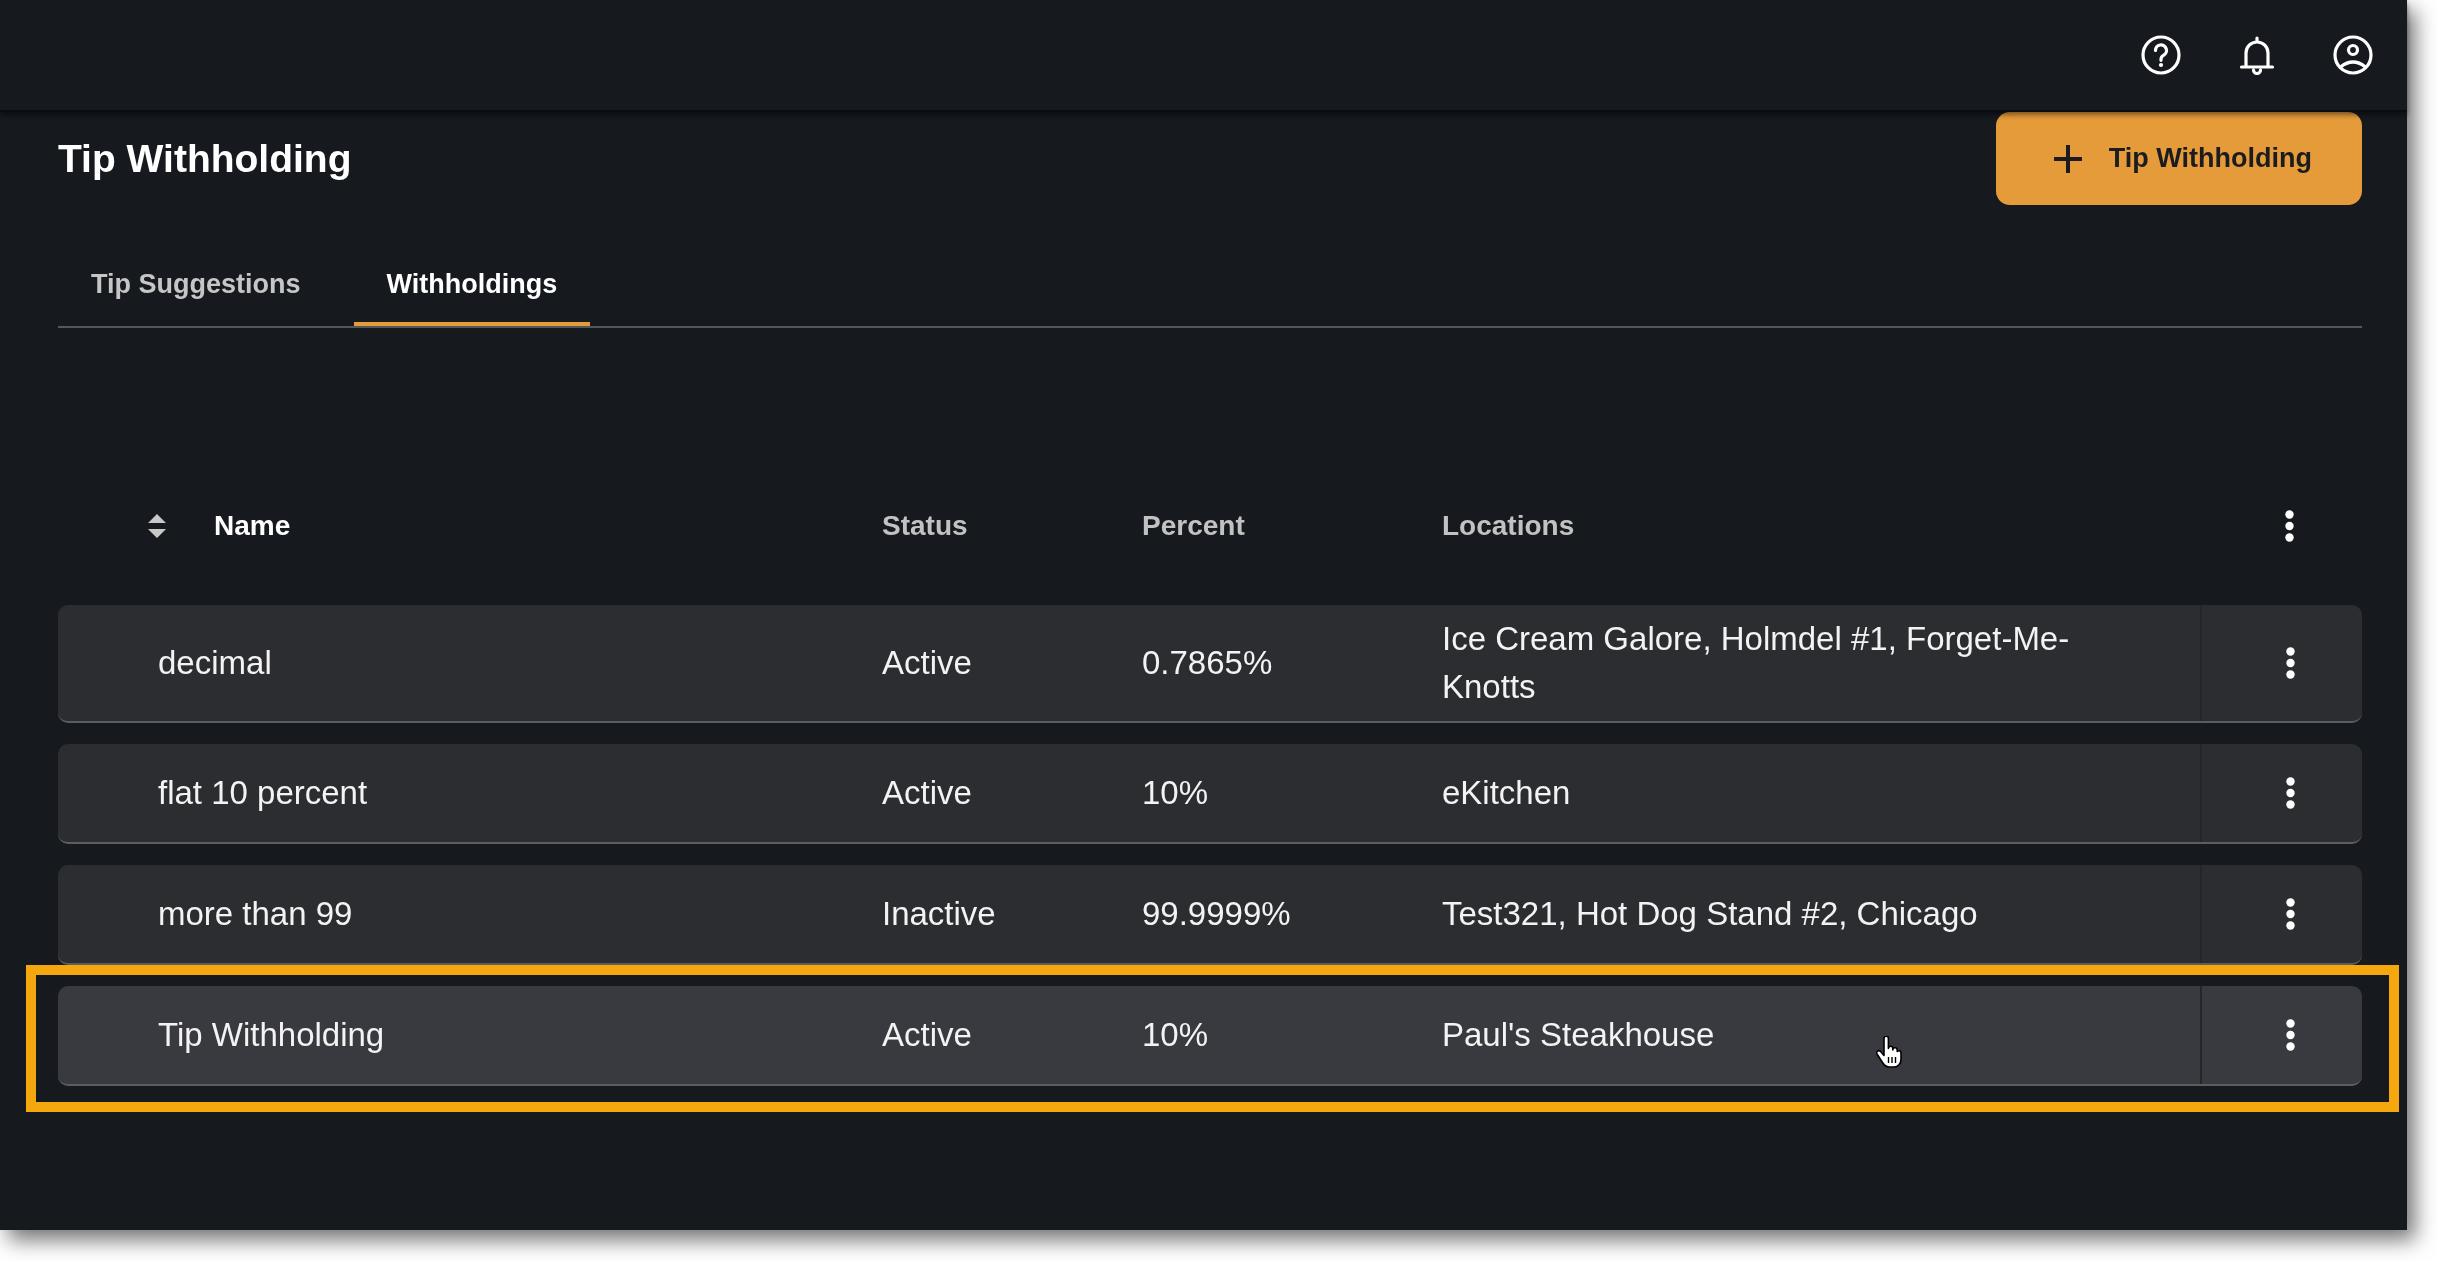  Describe the element at coordinates (263, 793) in the screenshot. I see `name-cell-text: flat 10 percent` at that location.